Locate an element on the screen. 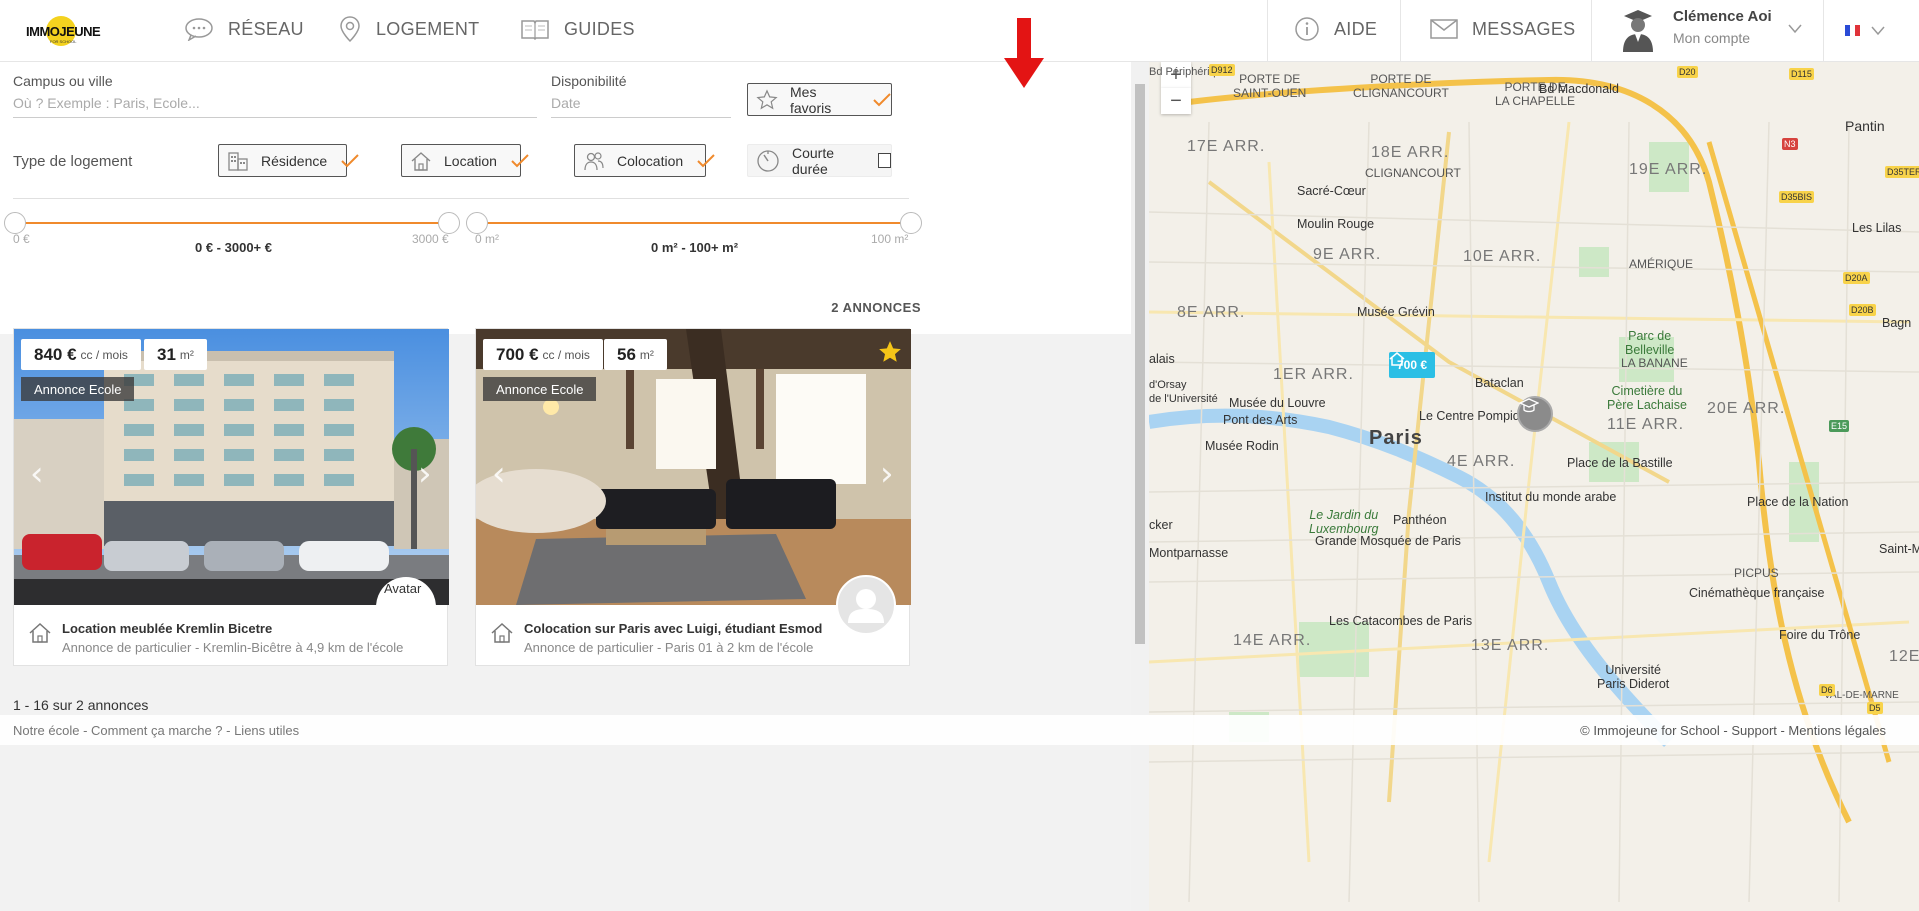 The width and height of the screenshot is (1919, 911). area-slider-max-handle is located at coordinates (911, 223).